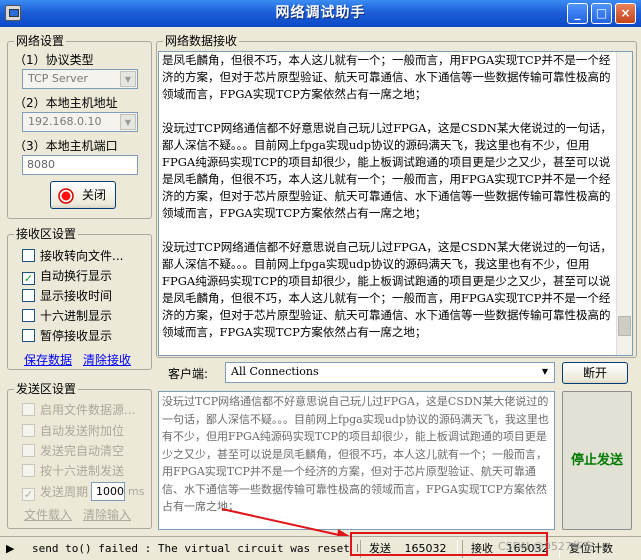  I want to click on minimize-icon: _, so click(577, 13).